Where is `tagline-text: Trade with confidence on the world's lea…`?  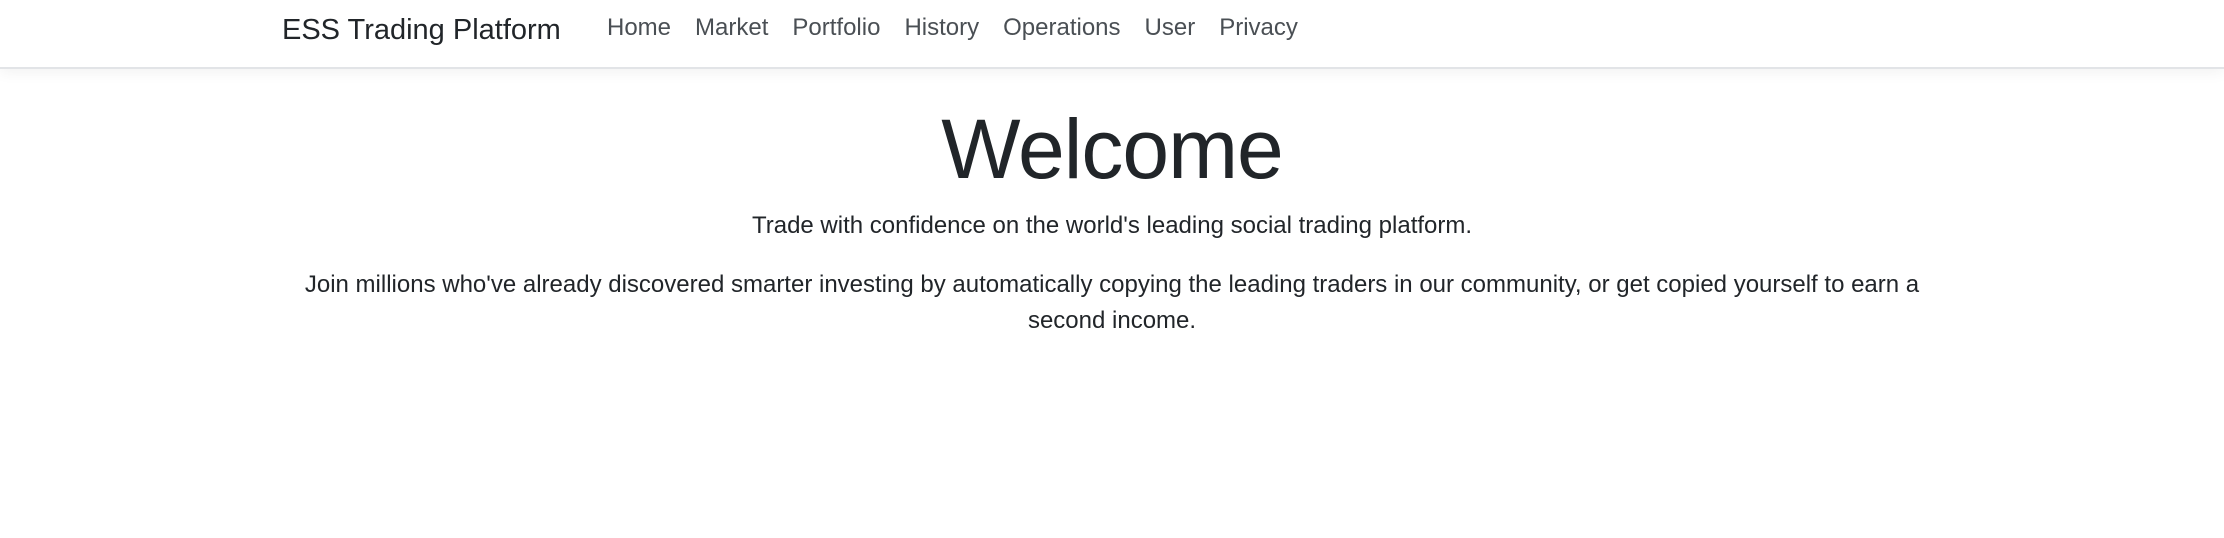 tagline-text: Trade with confidence on the world's lea… is located at coordinates (1112, 225).